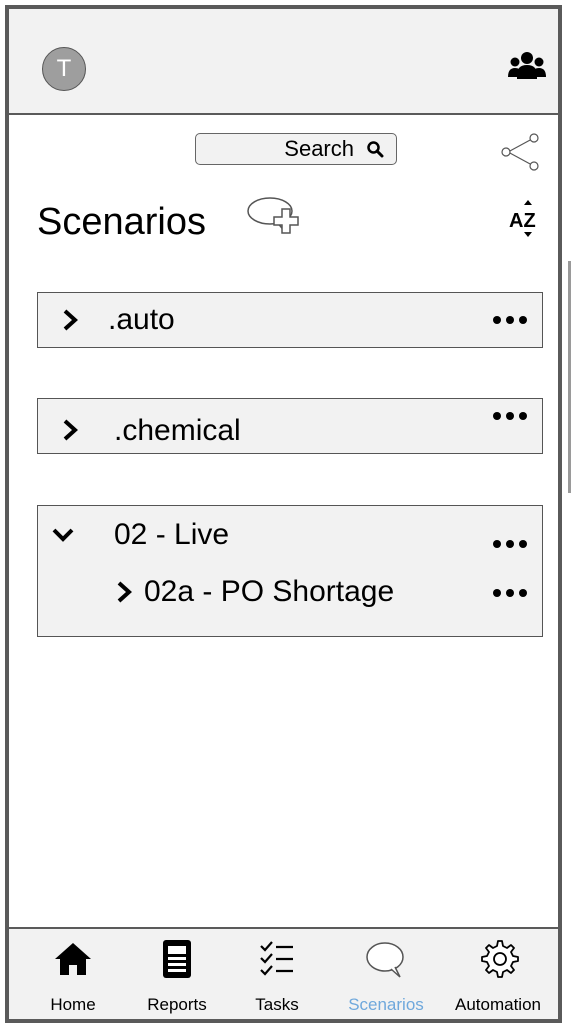 Image resolution: width=571 pixels, height=1030 pixels. What do you see at coordinates (177, 430) in the screenshot?
I see `list-item-label: .chemical` at bounding box center [177, 430].